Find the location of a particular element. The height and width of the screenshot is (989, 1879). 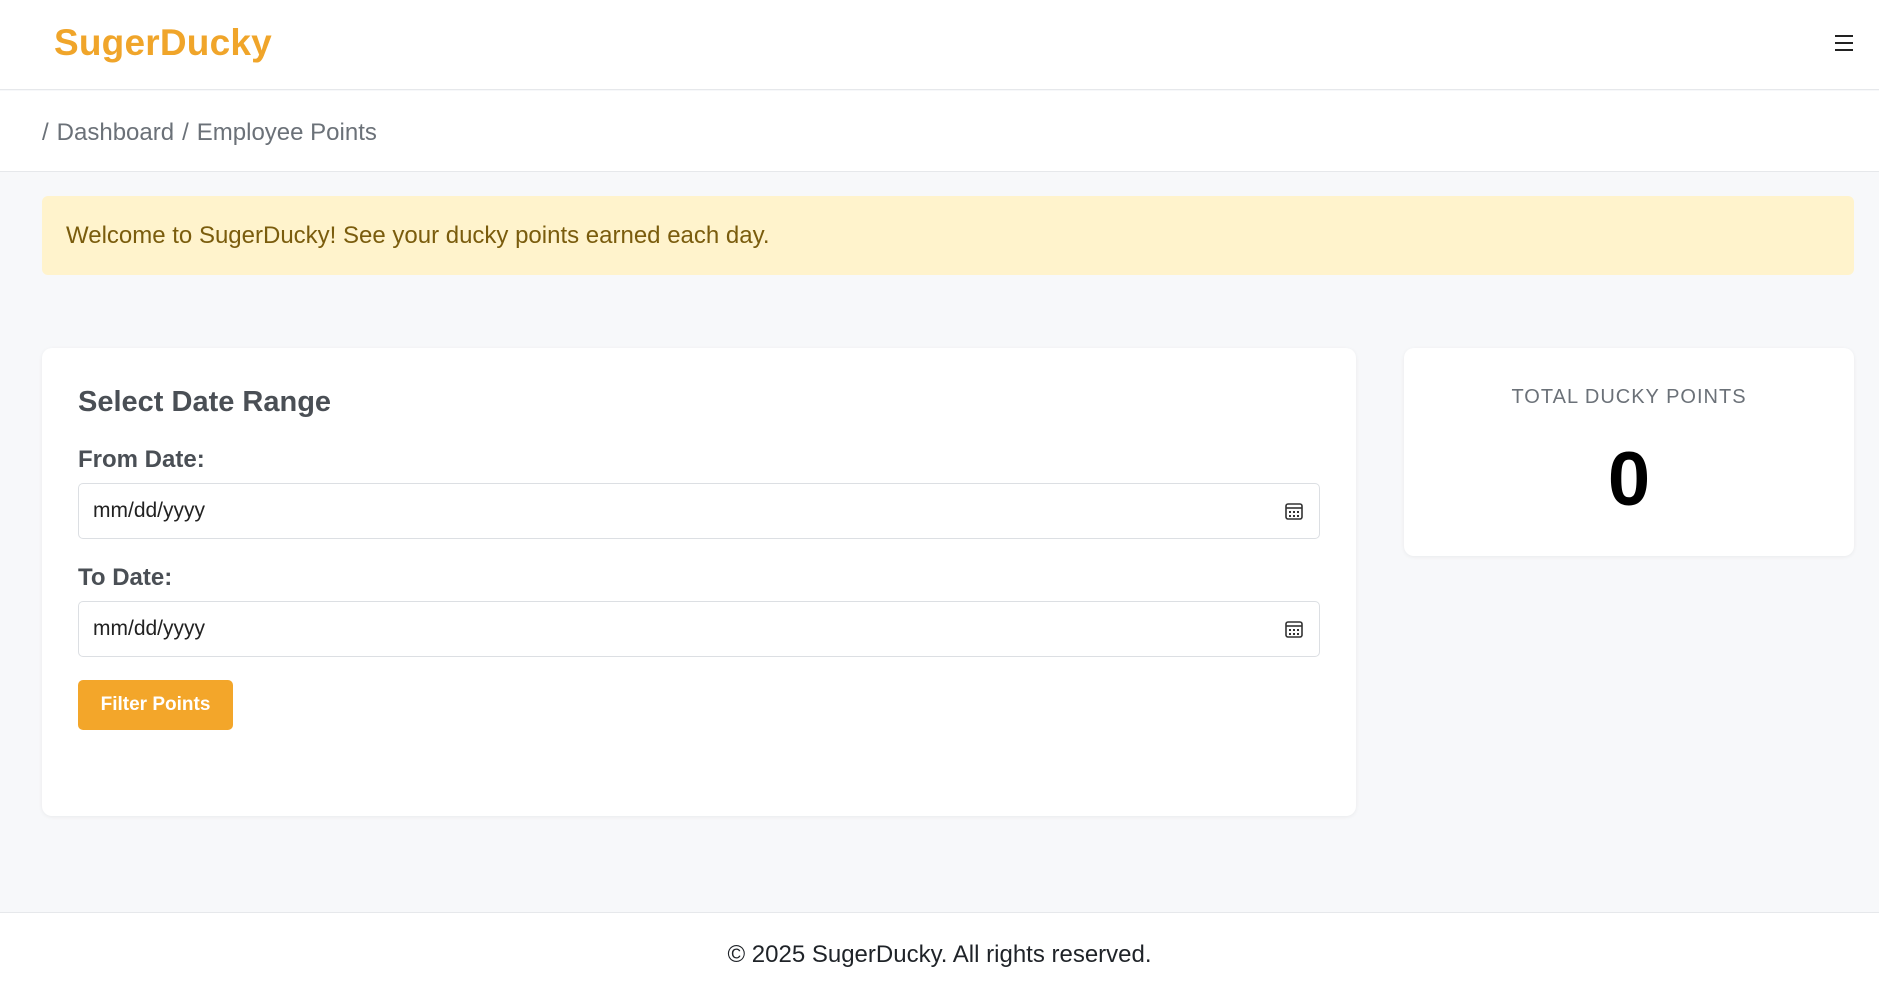

footer-copyright: © 2025 SugerDucky. All rights reserved. is located at coordinates (939, 954).